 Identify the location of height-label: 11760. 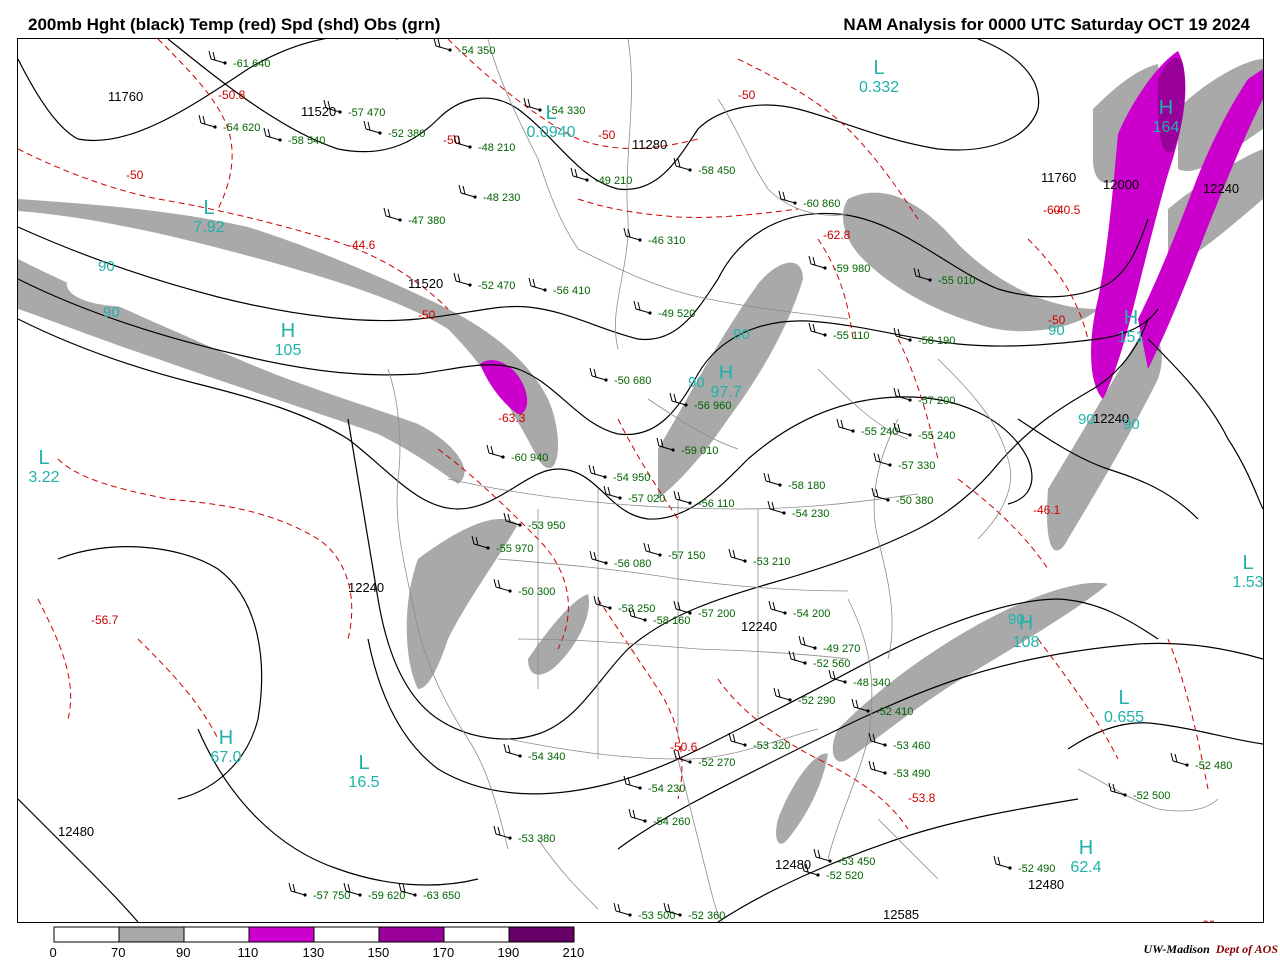
(1058, 177).